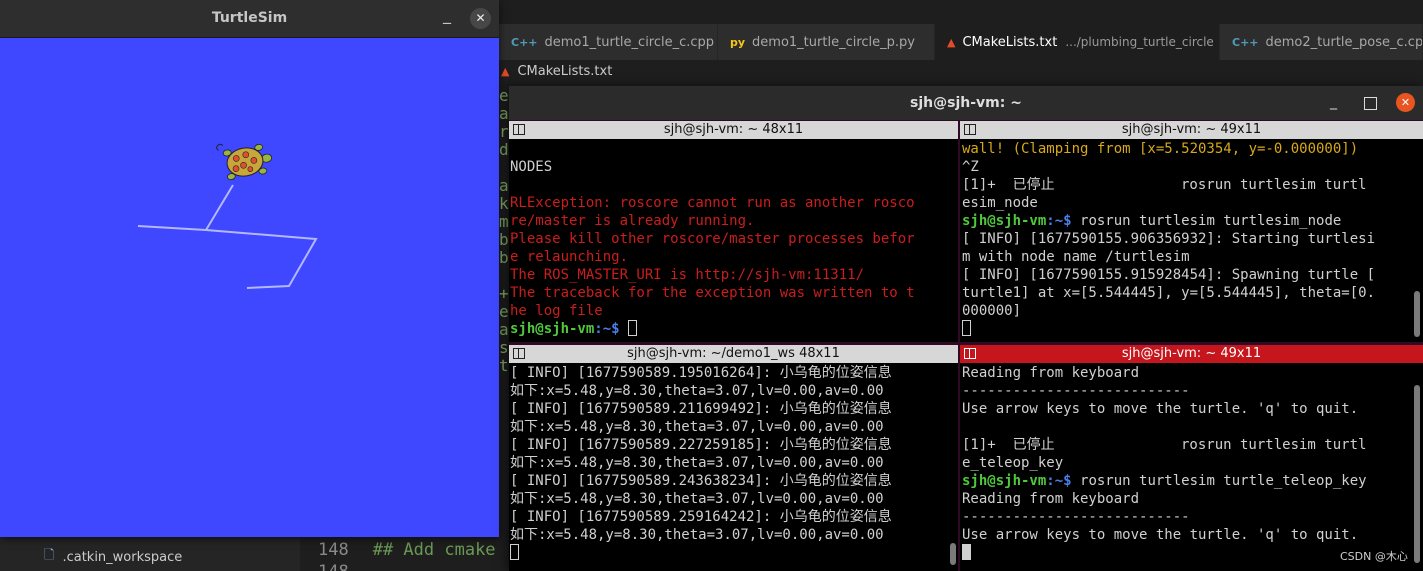  I want to click on editor-line-partial: 148, so click(333, 566).